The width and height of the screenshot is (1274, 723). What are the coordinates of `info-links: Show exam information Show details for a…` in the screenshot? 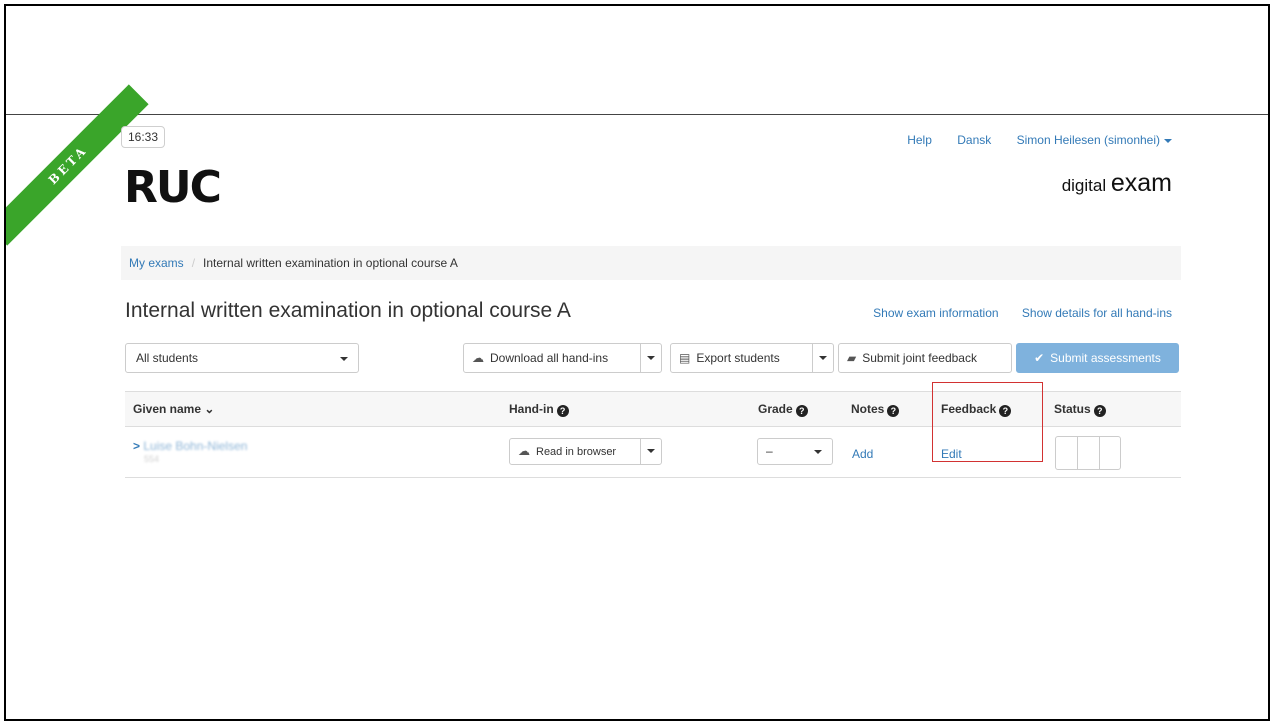 It's located at (1012, 313).